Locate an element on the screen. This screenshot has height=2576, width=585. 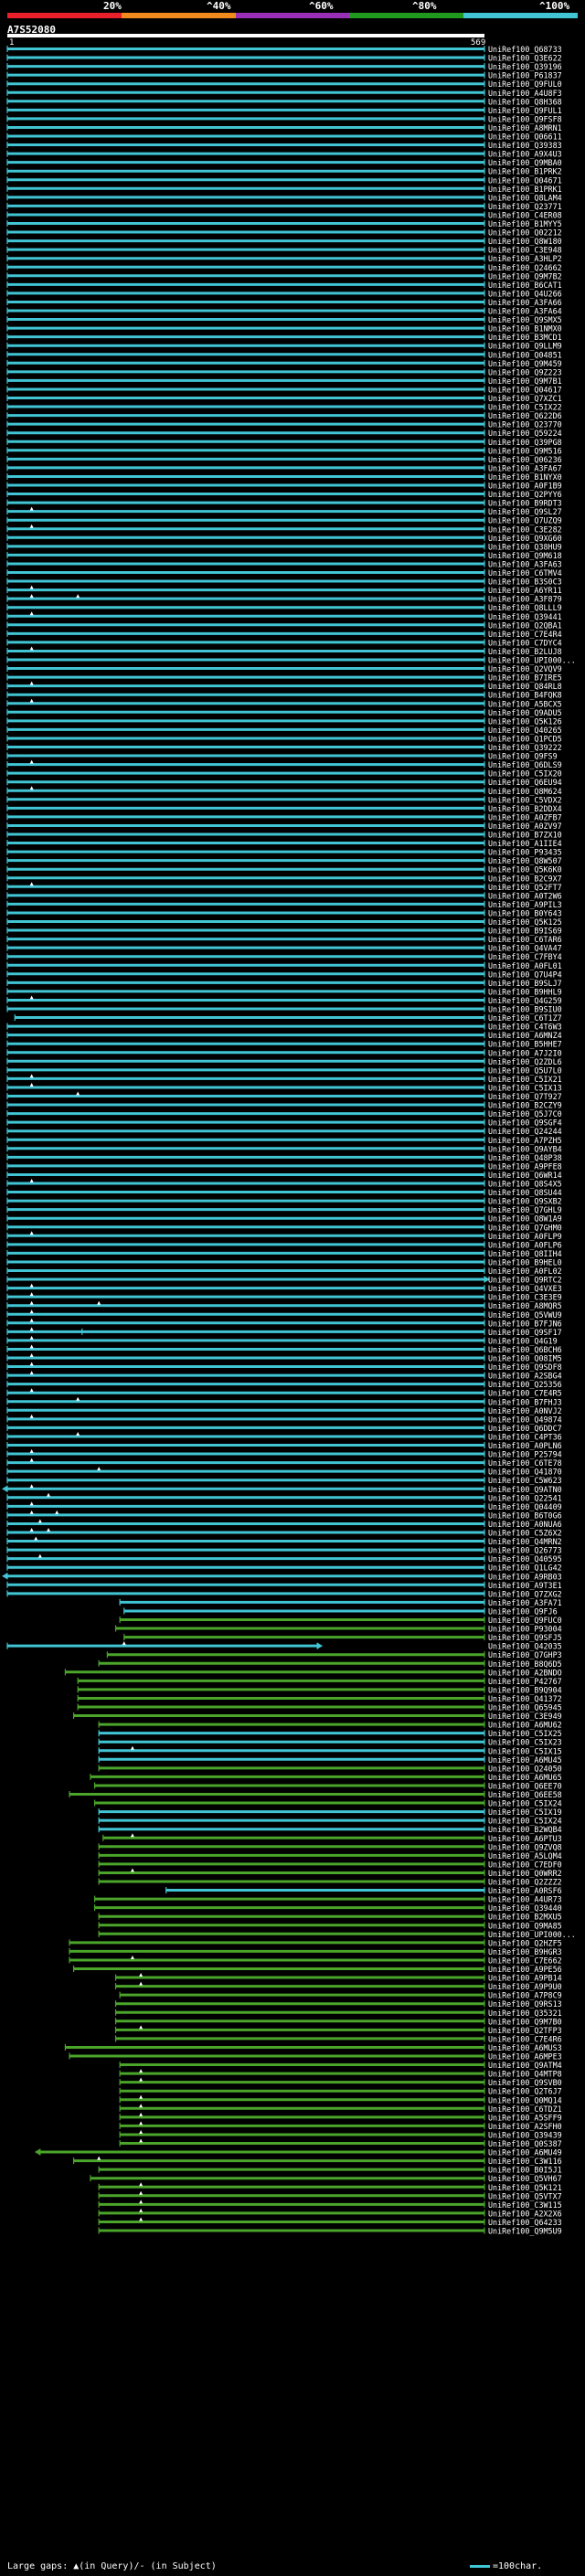
hit-label: UniRef100_Q65945 is located at coordinates (525, 1707).